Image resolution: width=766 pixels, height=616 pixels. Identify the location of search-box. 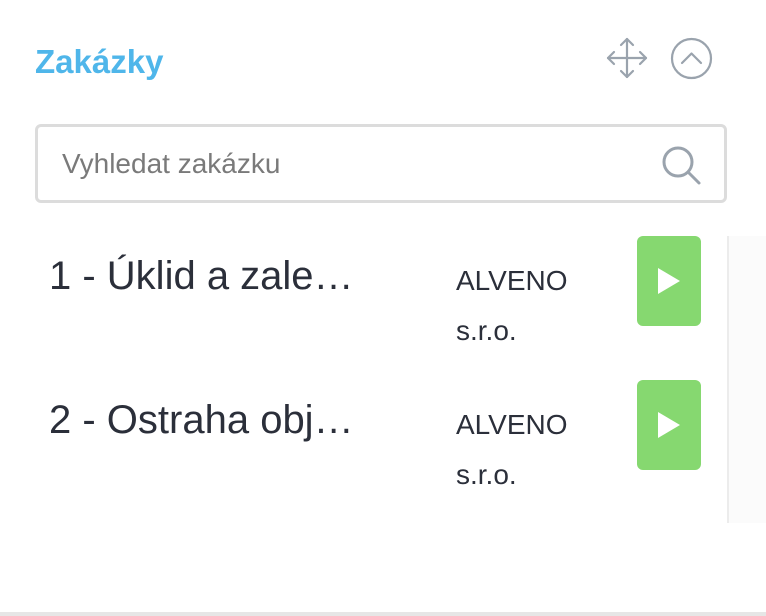
(381, 163).